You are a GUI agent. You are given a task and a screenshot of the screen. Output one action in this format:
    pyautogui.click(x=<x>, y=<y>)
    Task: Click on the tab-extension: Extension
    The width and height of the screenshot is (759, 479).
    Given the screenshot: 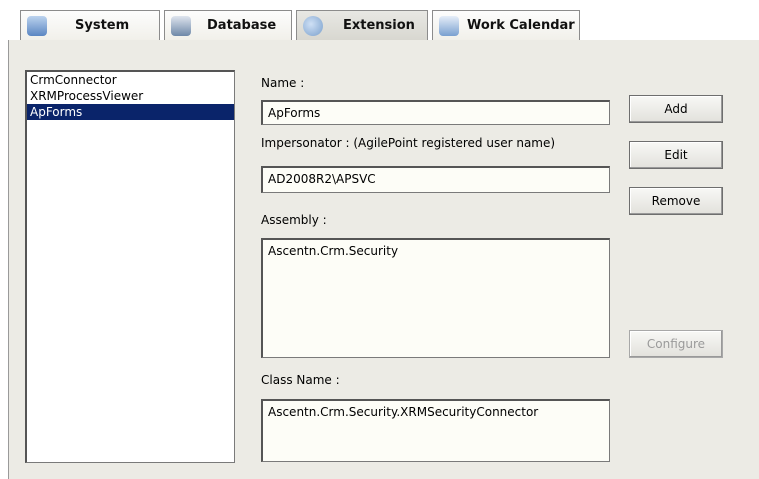 What is the action you would take?
    pyautogui.click(x=362, y=25)
    